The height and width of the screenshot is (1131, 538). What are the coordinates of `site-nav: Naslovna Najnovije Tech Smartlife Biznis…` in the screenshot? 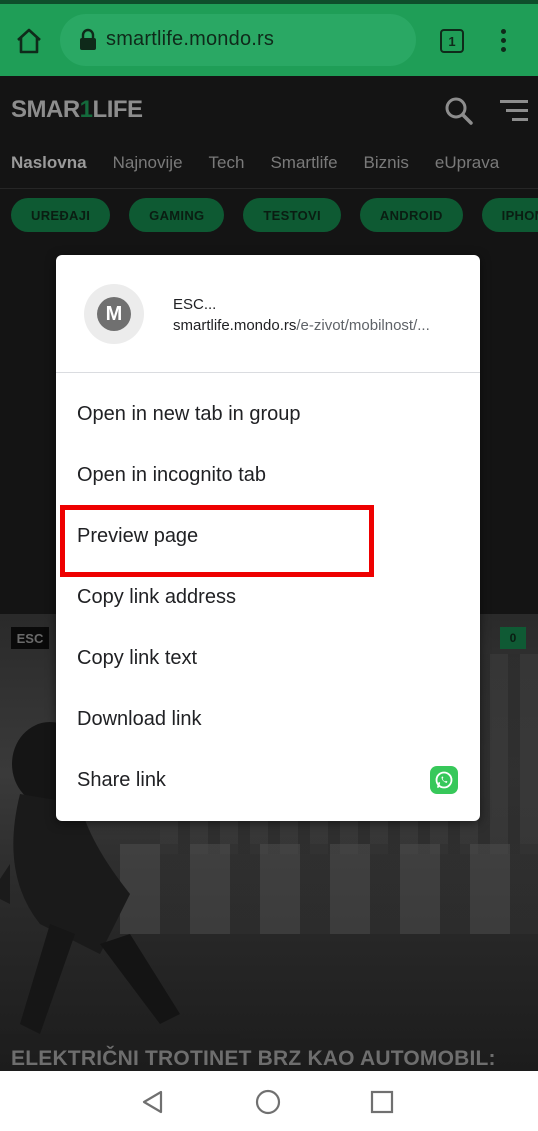 It's located at (268, 163).